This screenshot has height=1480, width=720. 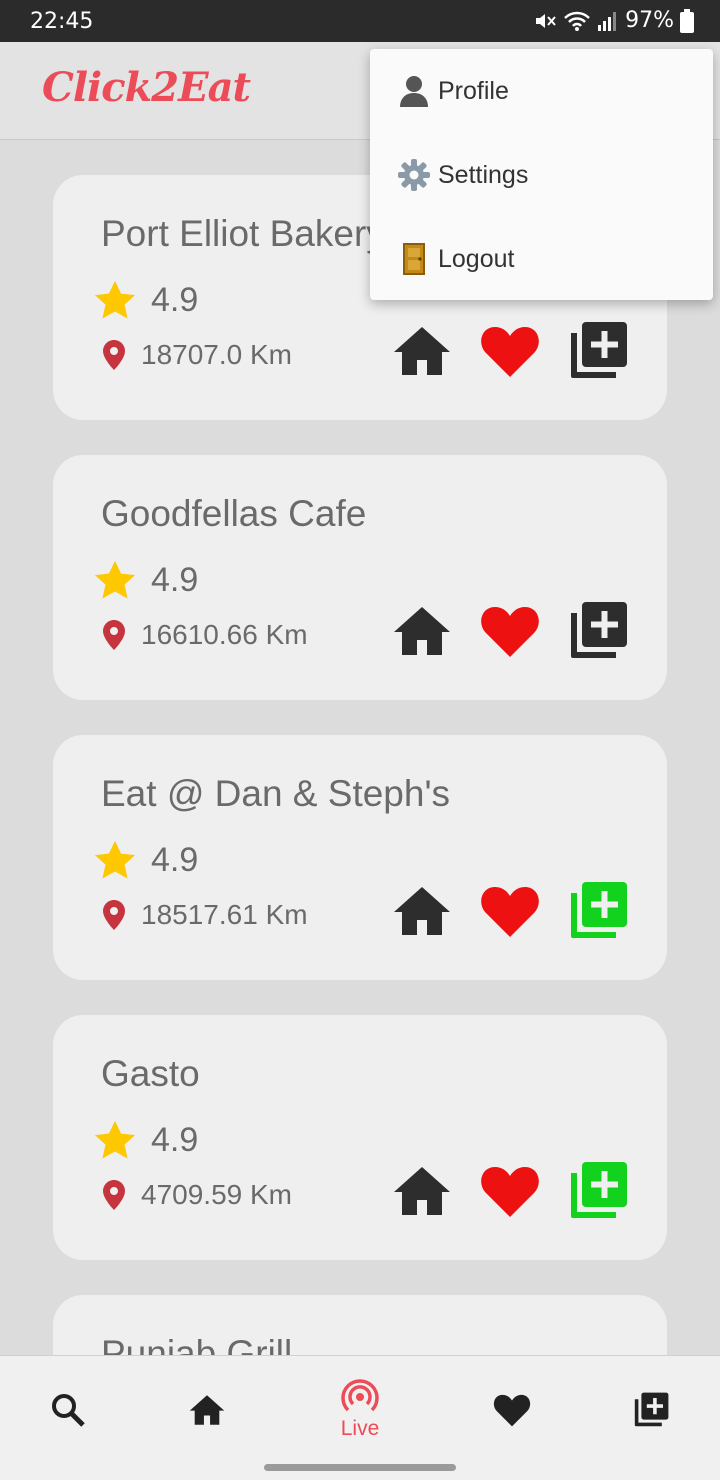 What do you see at coordinates (541, 259) in the screenshot?
I see `menu-item-logout: Logout` at bounding box center [541, 259].